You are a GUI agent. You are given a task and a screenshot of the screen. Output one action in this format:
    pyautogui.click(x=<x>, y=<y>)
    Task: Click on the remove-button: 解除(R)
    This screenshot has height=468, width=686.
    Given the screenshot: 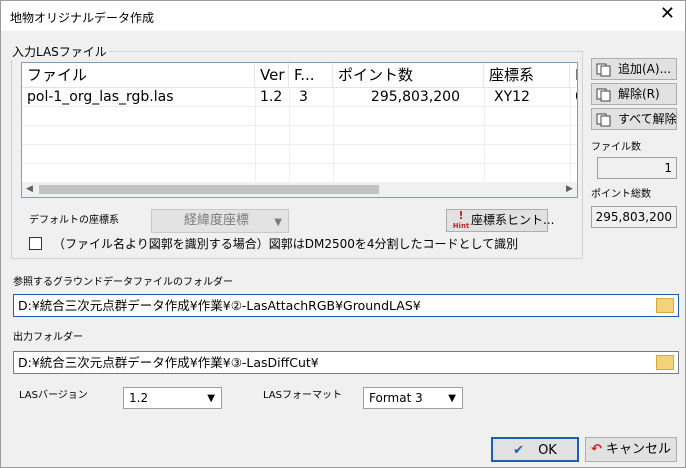 What is the action you would take?
    pyautogui.click(x=634, y=94)
    